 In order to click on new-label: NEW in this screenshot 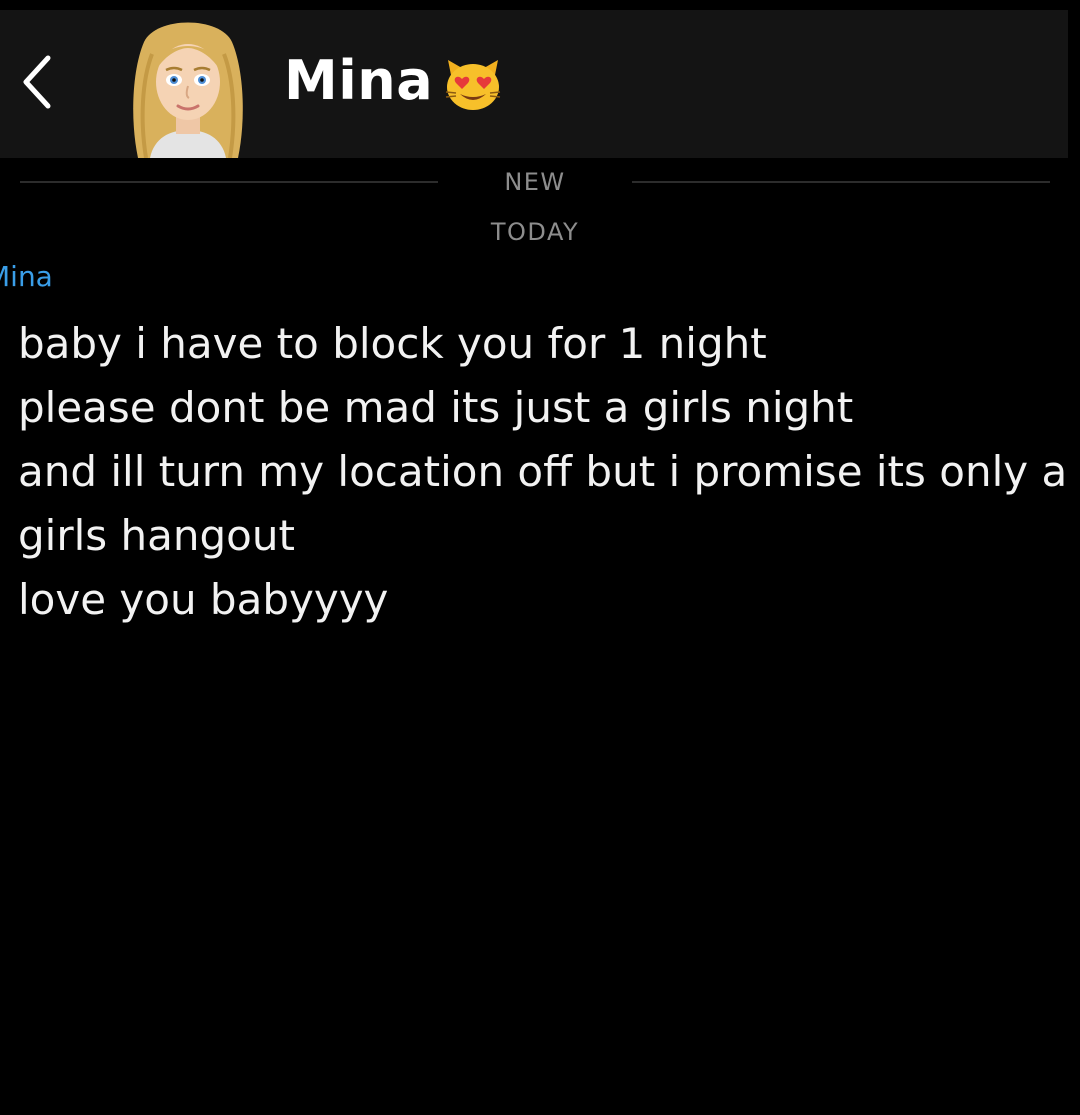, I will do `click(535, 182)`.